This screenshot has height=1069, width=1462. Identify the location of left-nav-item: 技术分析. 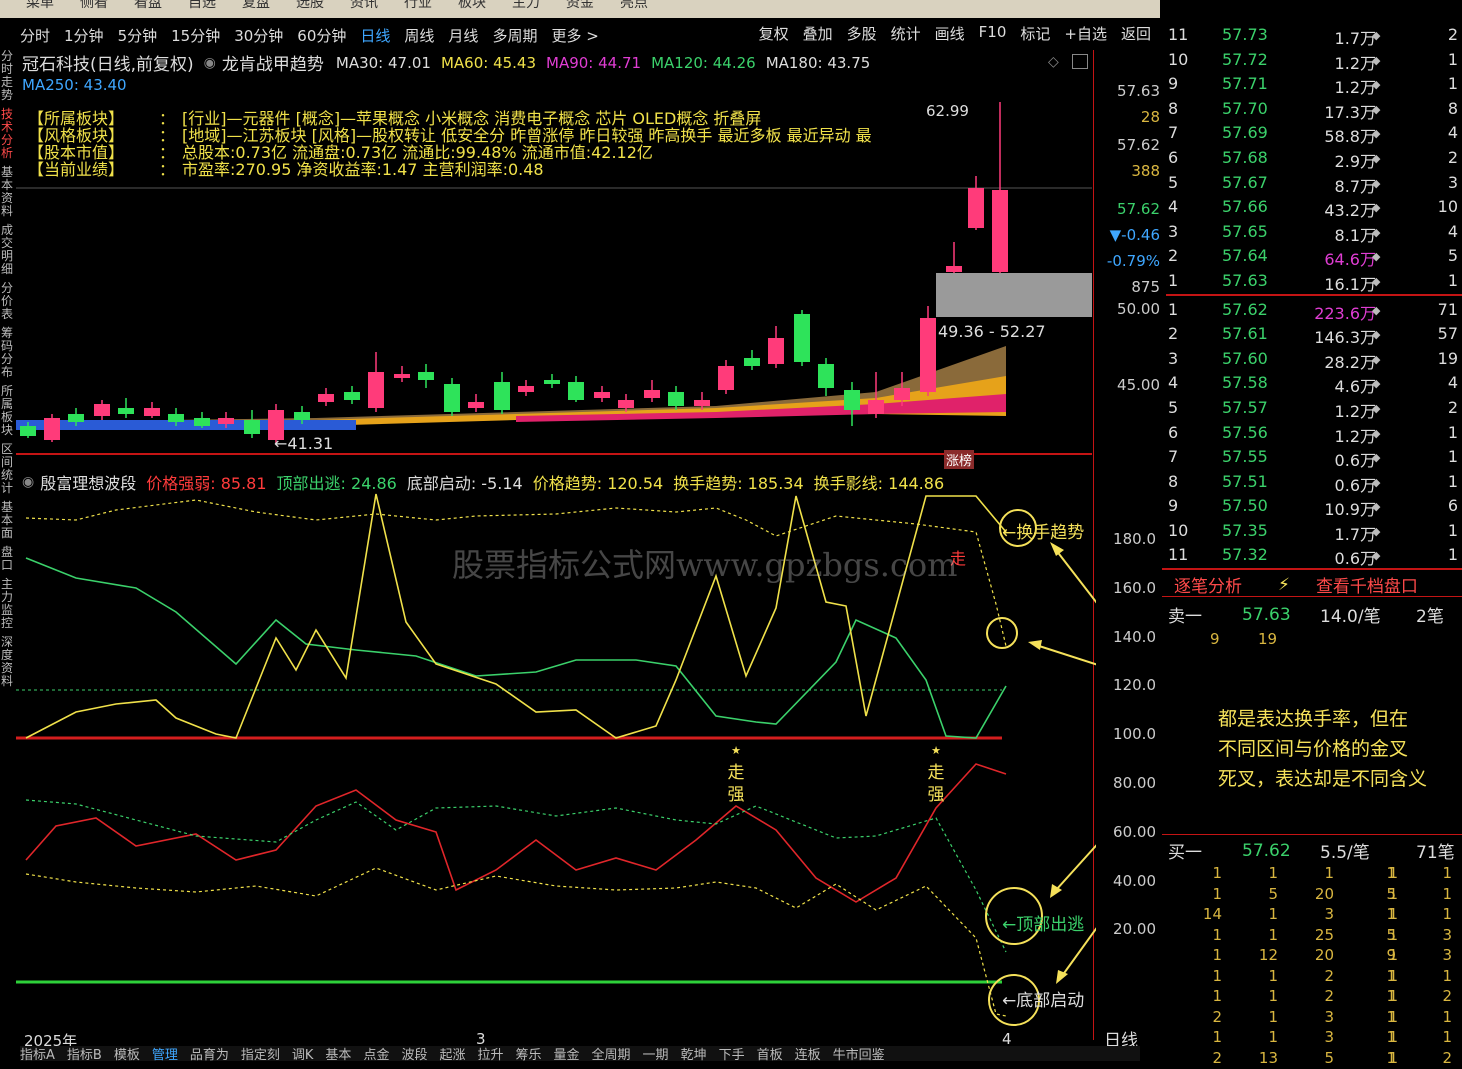
(7, 134).